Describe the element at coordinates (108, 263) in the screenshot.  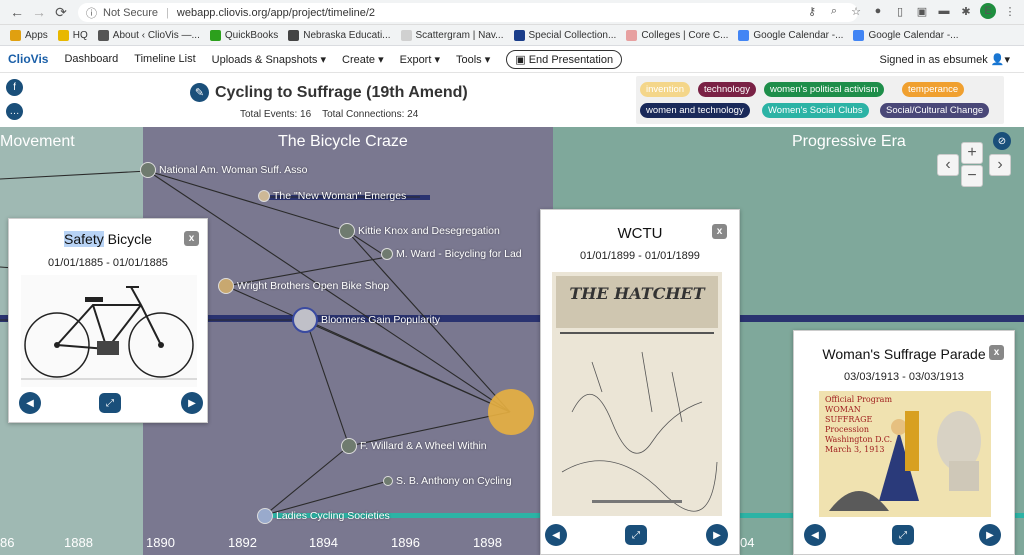
I see `card-date: 01/01/1885 - 01/01/1885` at that location.